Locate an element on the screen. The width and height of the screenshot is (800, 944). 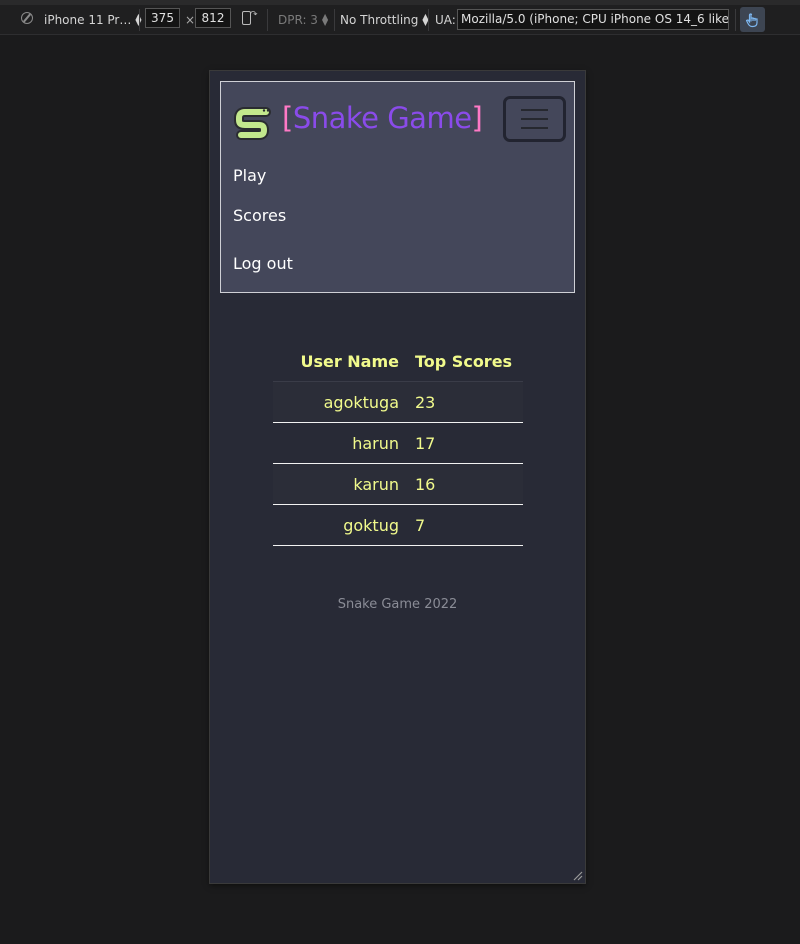
navbar-toggler-button is located at coordinates (534, 119).